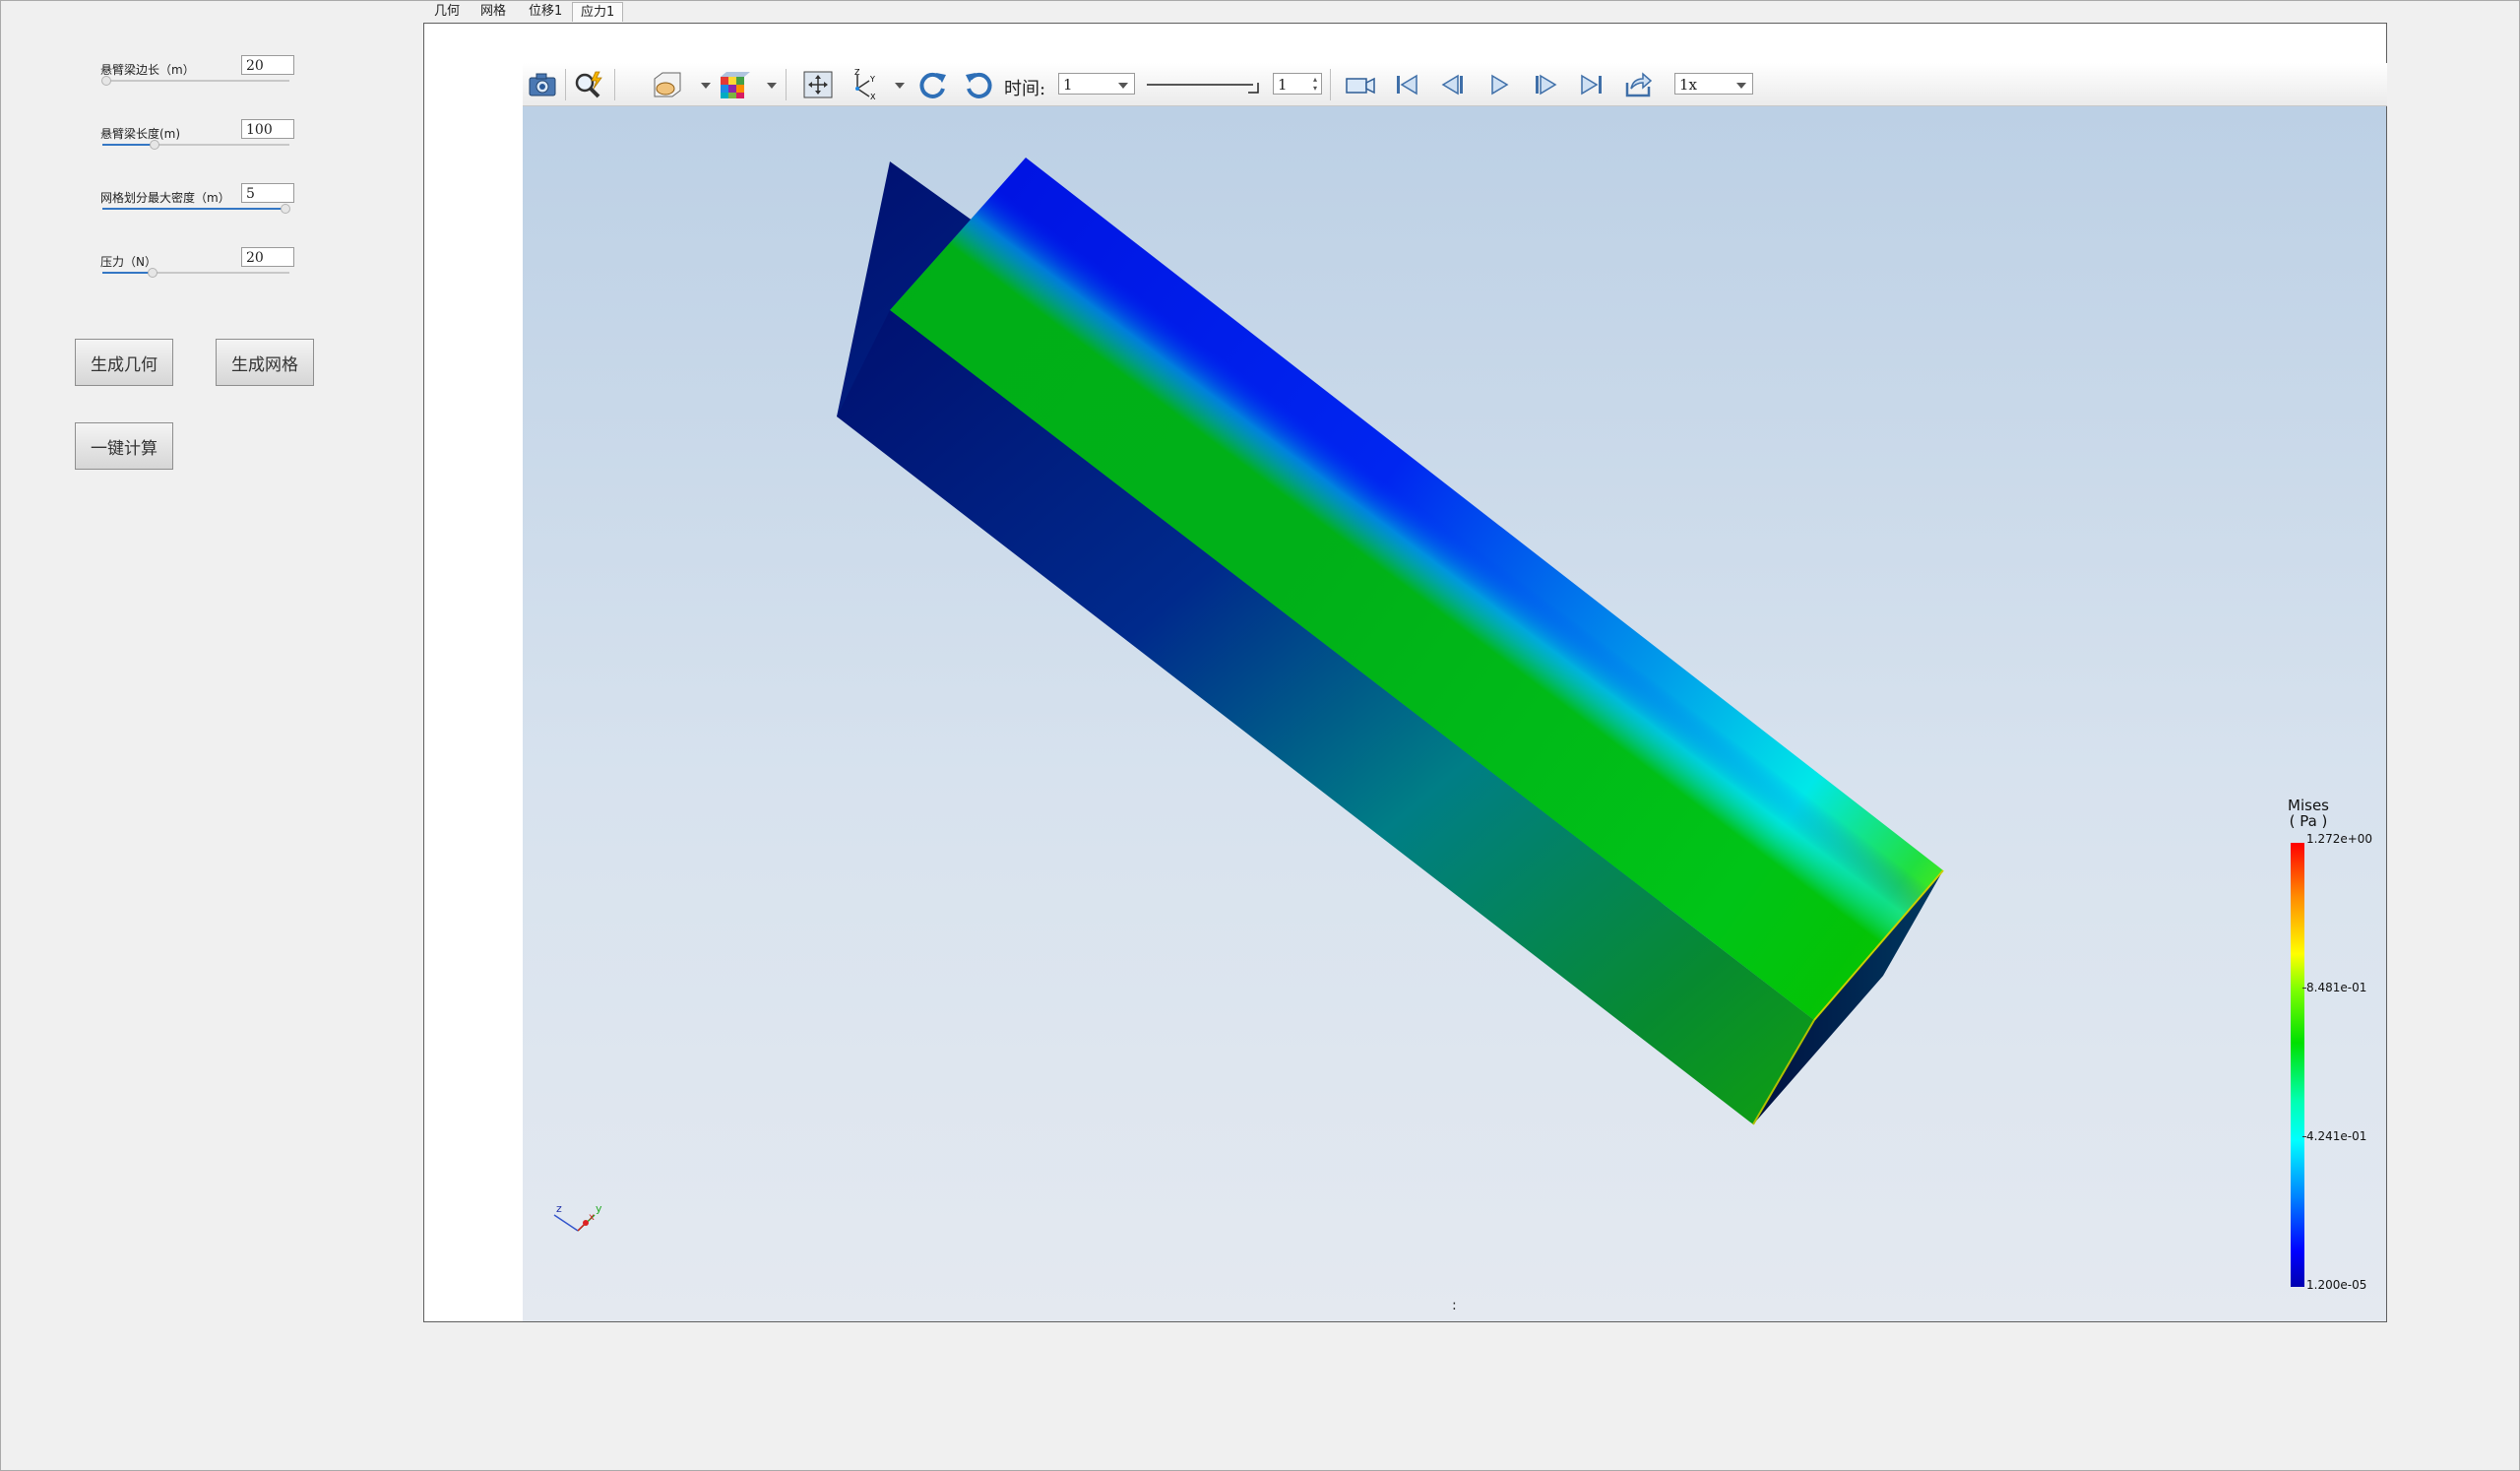 The image size is (2520, 1471). Describe the element at coordinates (124, 446) in the screenshot. I see `one-click-compute-button: 一键计算` at that location.